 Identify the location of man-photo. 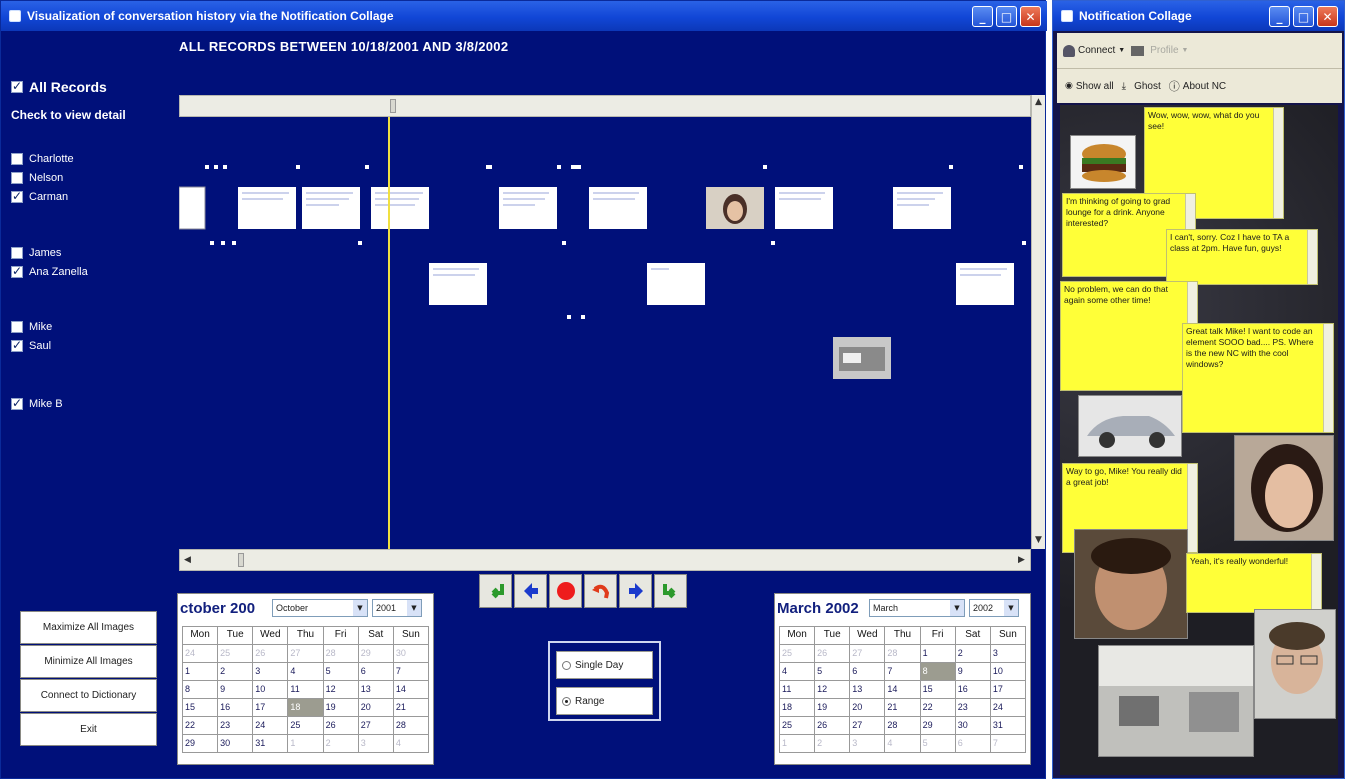
(1131, 584).